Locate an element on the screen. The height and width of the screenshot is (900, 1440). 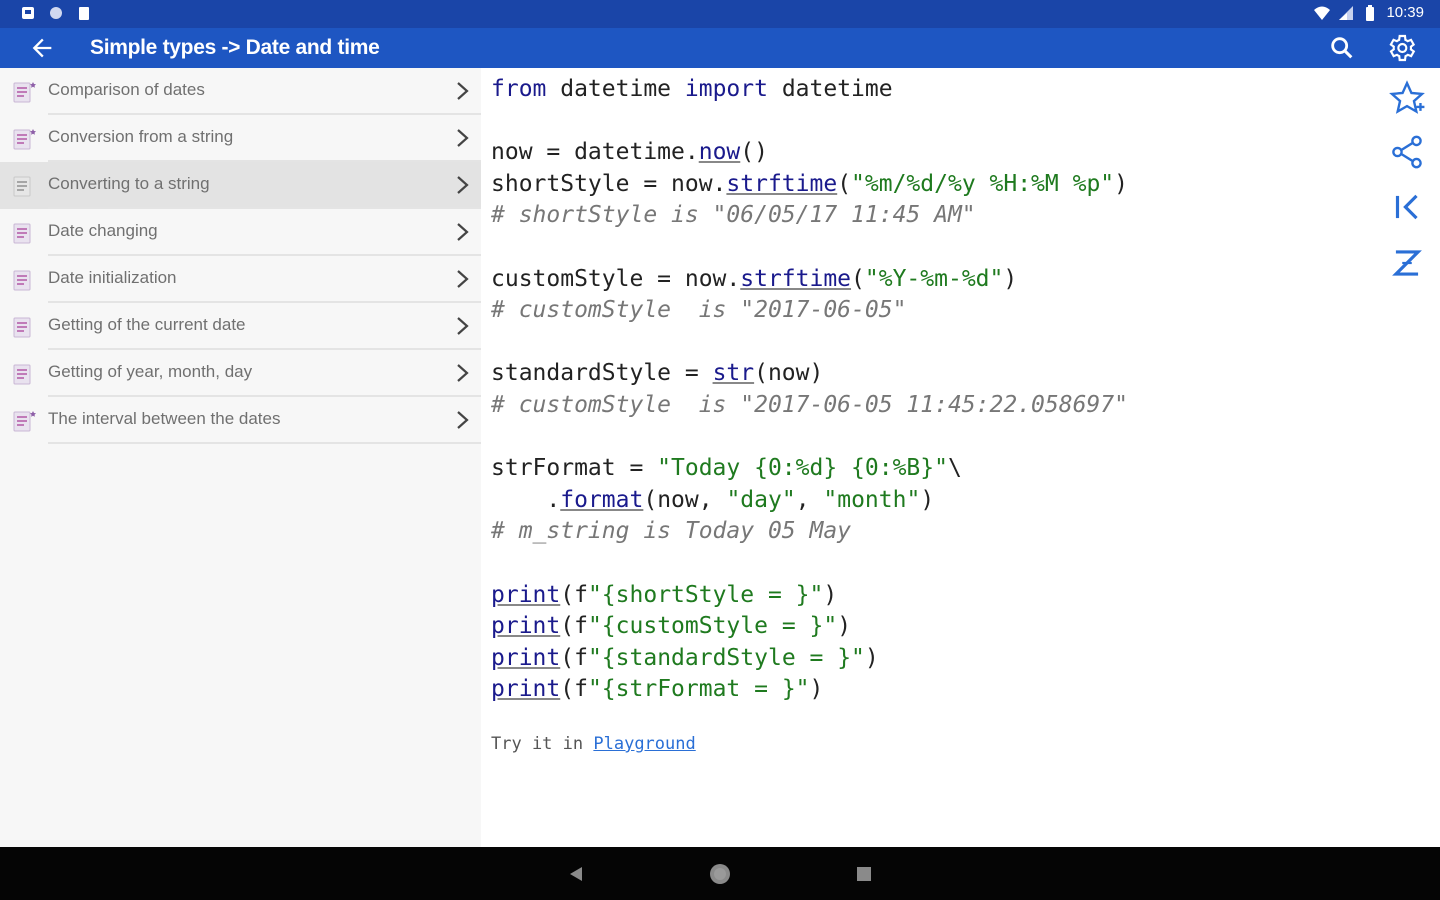
wifi-icon is located at coordinates (1322, 13).